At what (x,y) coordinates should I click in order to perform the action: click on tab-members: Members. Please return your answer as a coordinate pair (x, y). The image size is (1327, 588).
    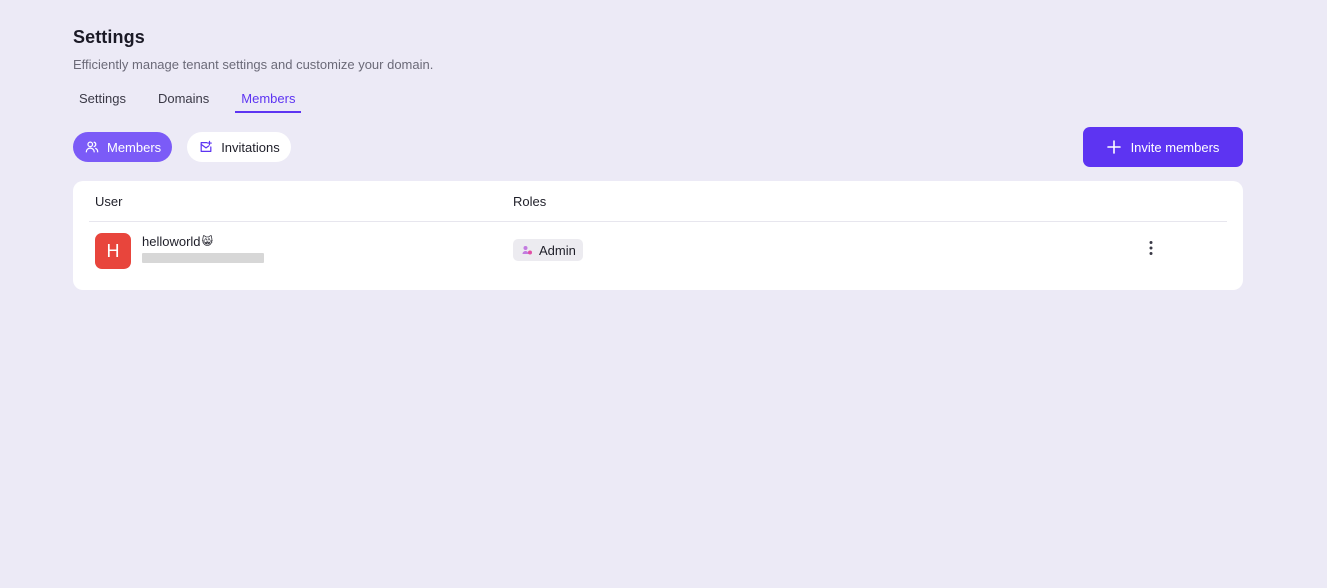
    Looking at the image, I should click on (268, 99).